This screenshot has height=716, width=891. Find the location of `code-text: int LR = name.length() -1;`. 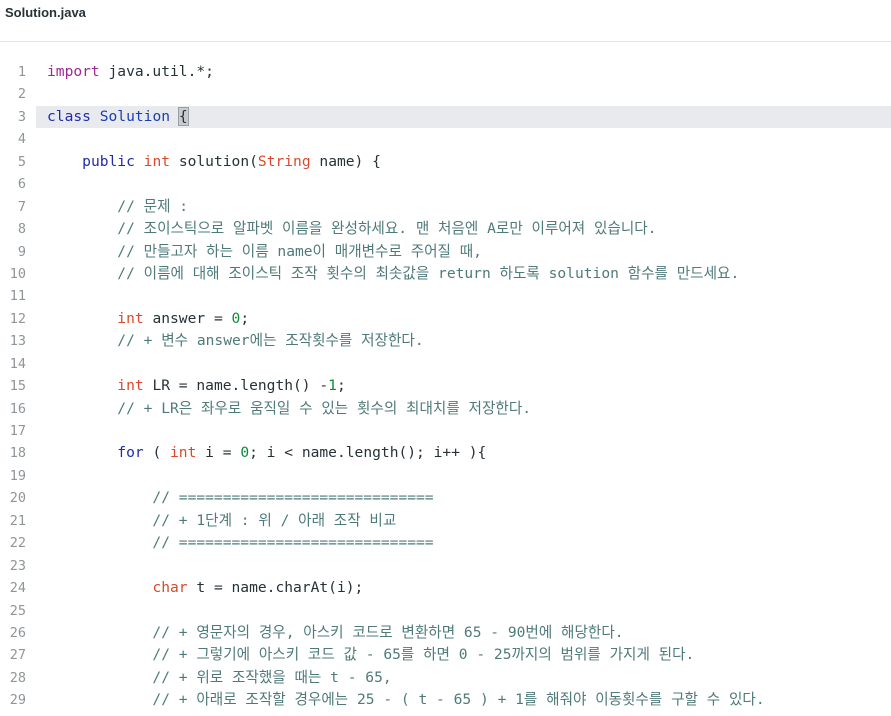

code-text: int LR = name.length() -1; is located at coordinates (196, 386).